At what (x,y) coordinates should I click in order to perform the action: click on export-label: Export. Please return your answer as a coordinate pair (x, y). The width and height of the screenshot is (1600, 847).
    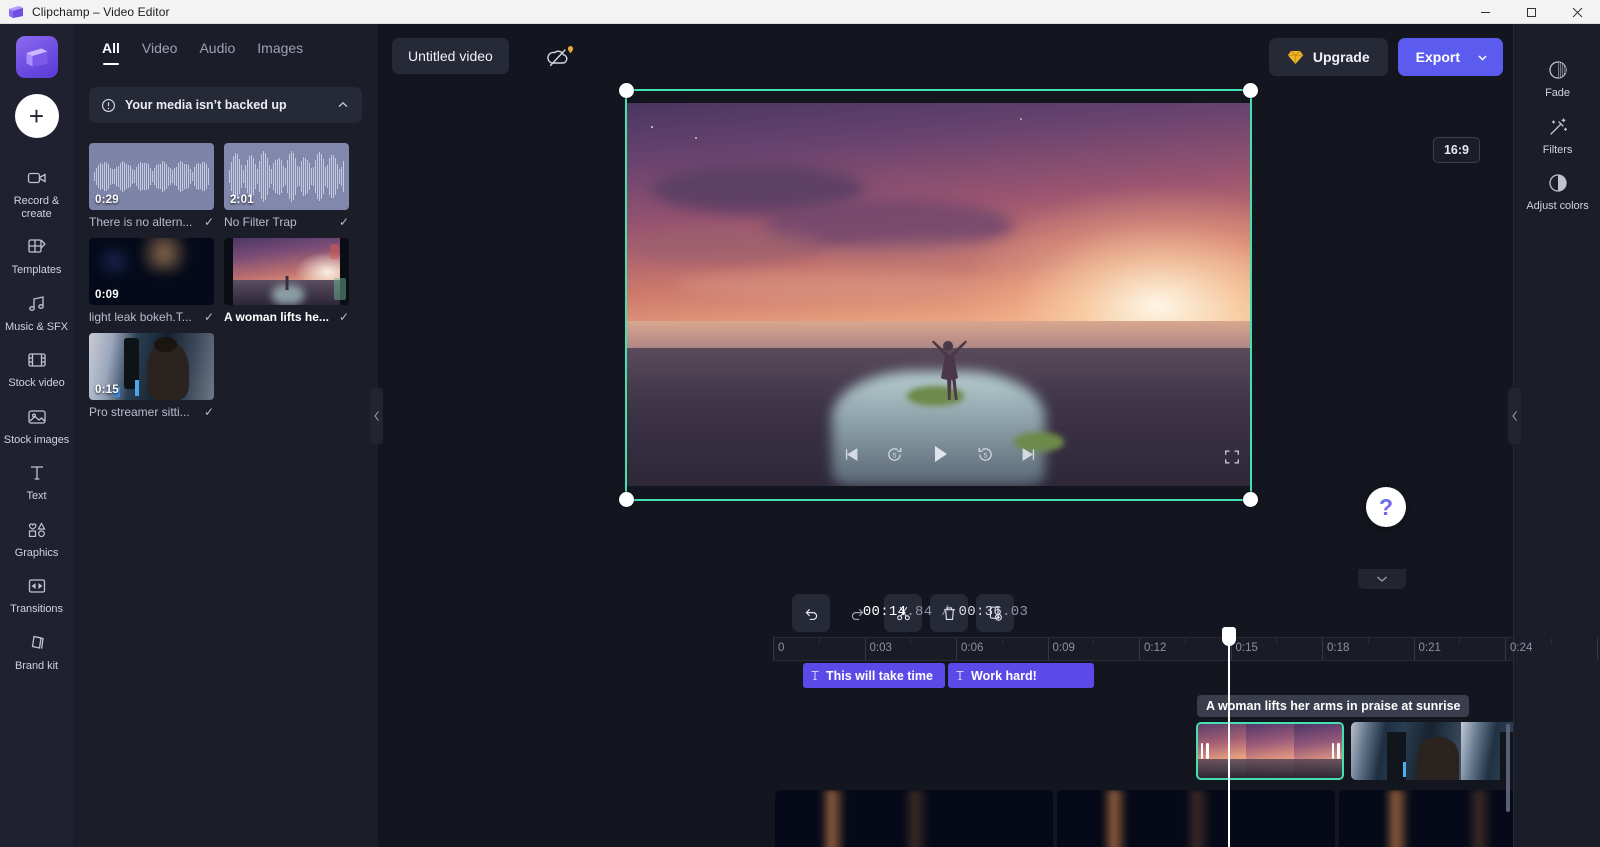
    Looking at the image, I should click on (1437, 57).